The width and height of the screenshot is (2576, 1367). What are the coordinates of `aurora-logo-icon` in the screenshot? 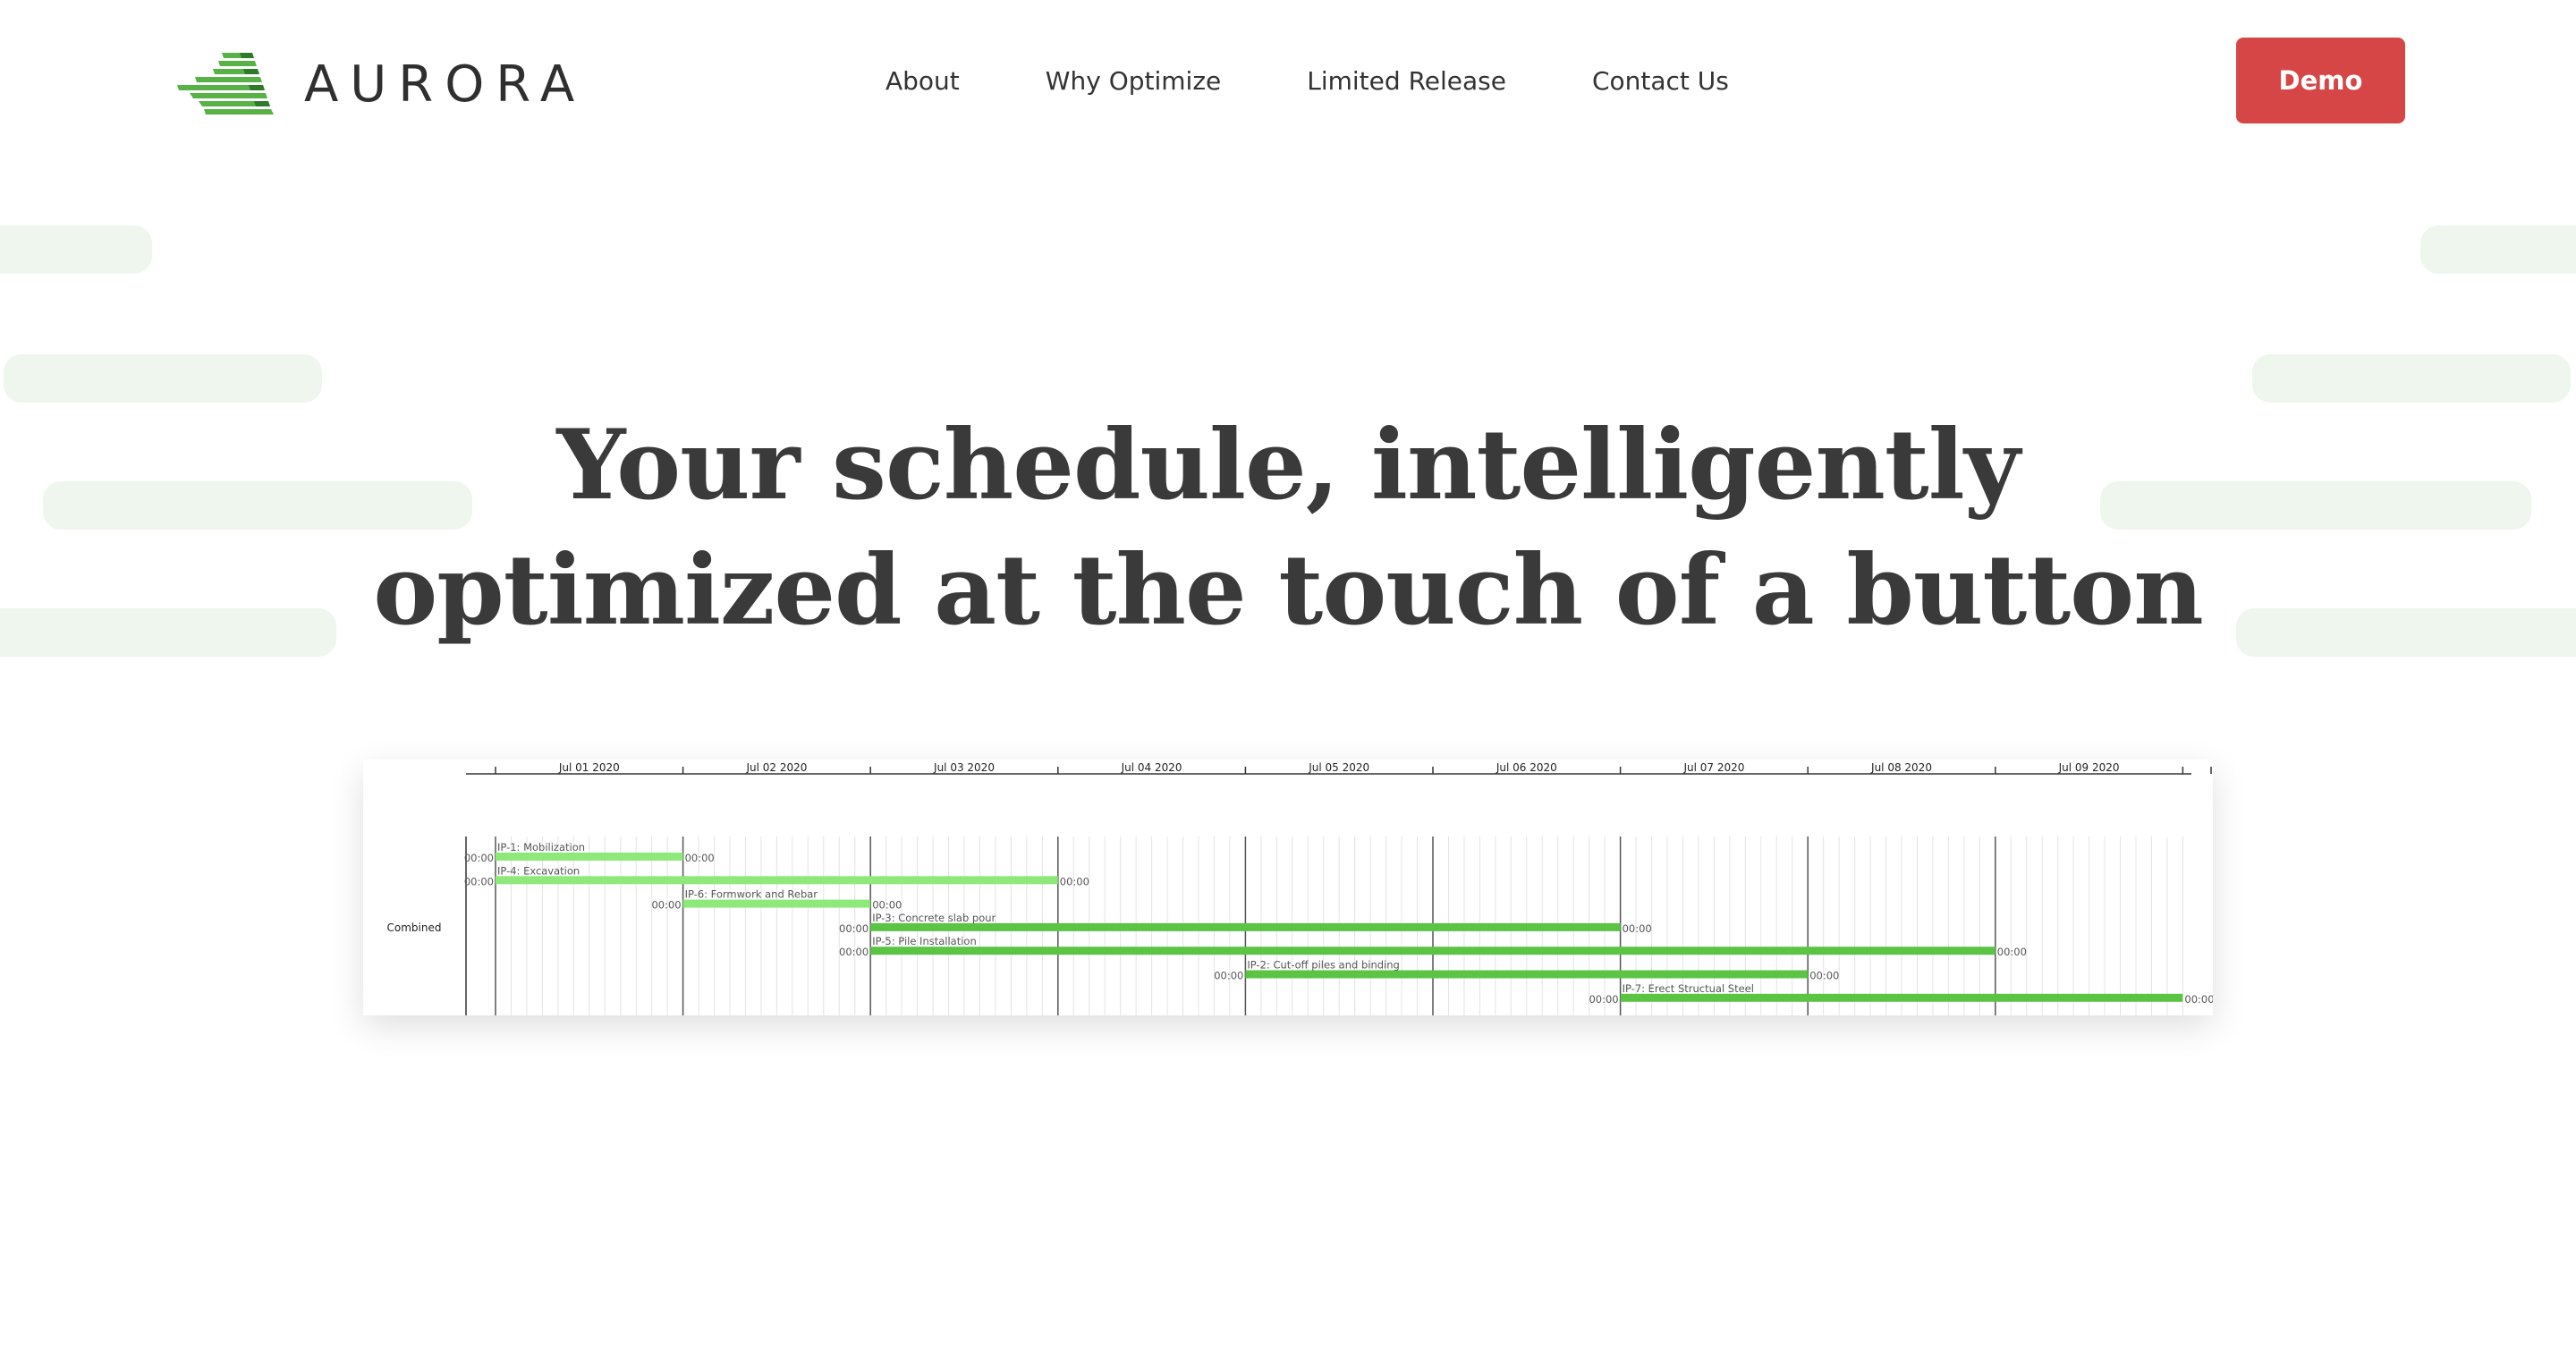 It's located at (225, 84).